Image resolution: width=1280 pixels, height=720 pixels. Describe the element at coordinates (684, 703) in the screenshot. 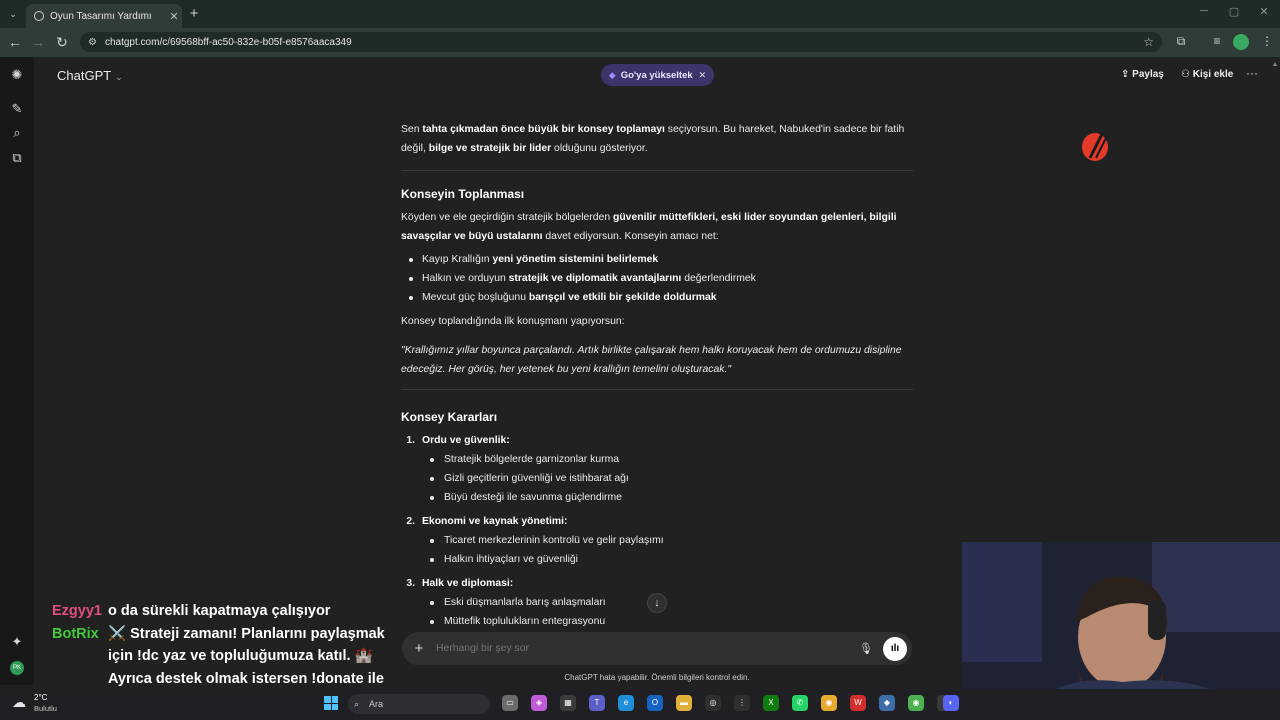

I see `file-explorer-icon: ▬` at that location.